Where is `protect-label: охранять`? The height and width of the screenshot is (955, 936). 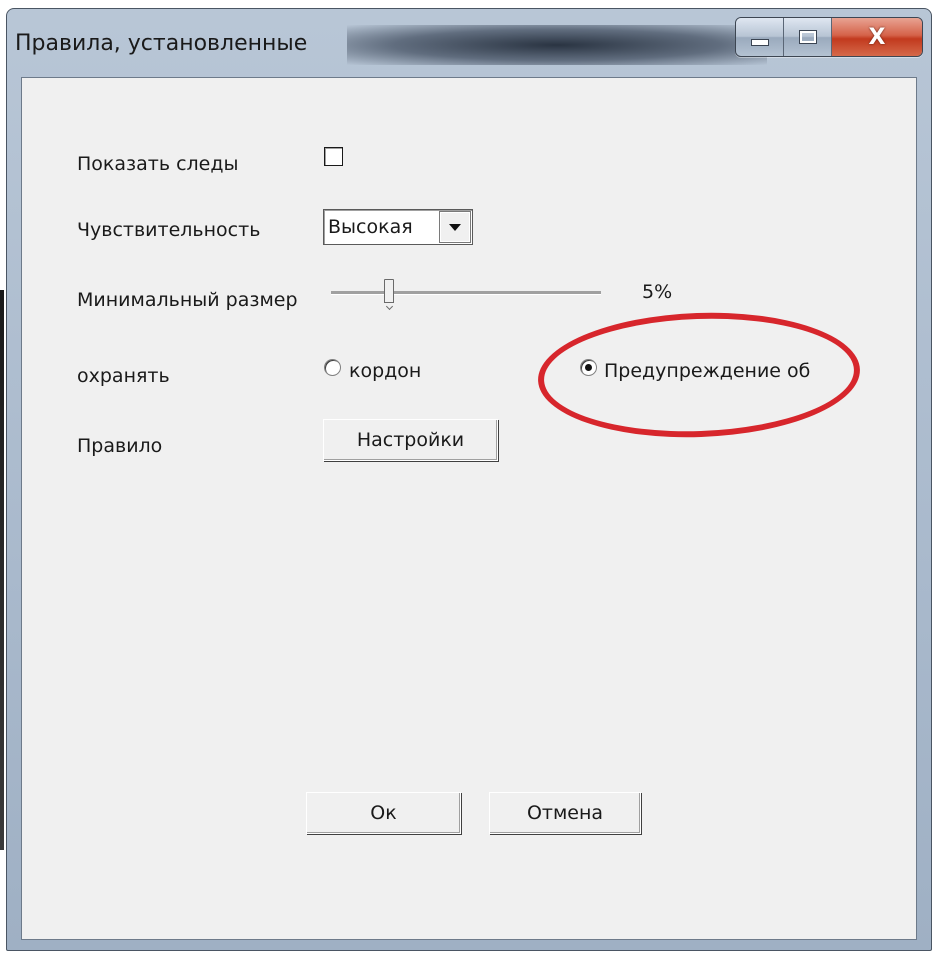 protect-label: охранять is located at coordinates (123, 376).